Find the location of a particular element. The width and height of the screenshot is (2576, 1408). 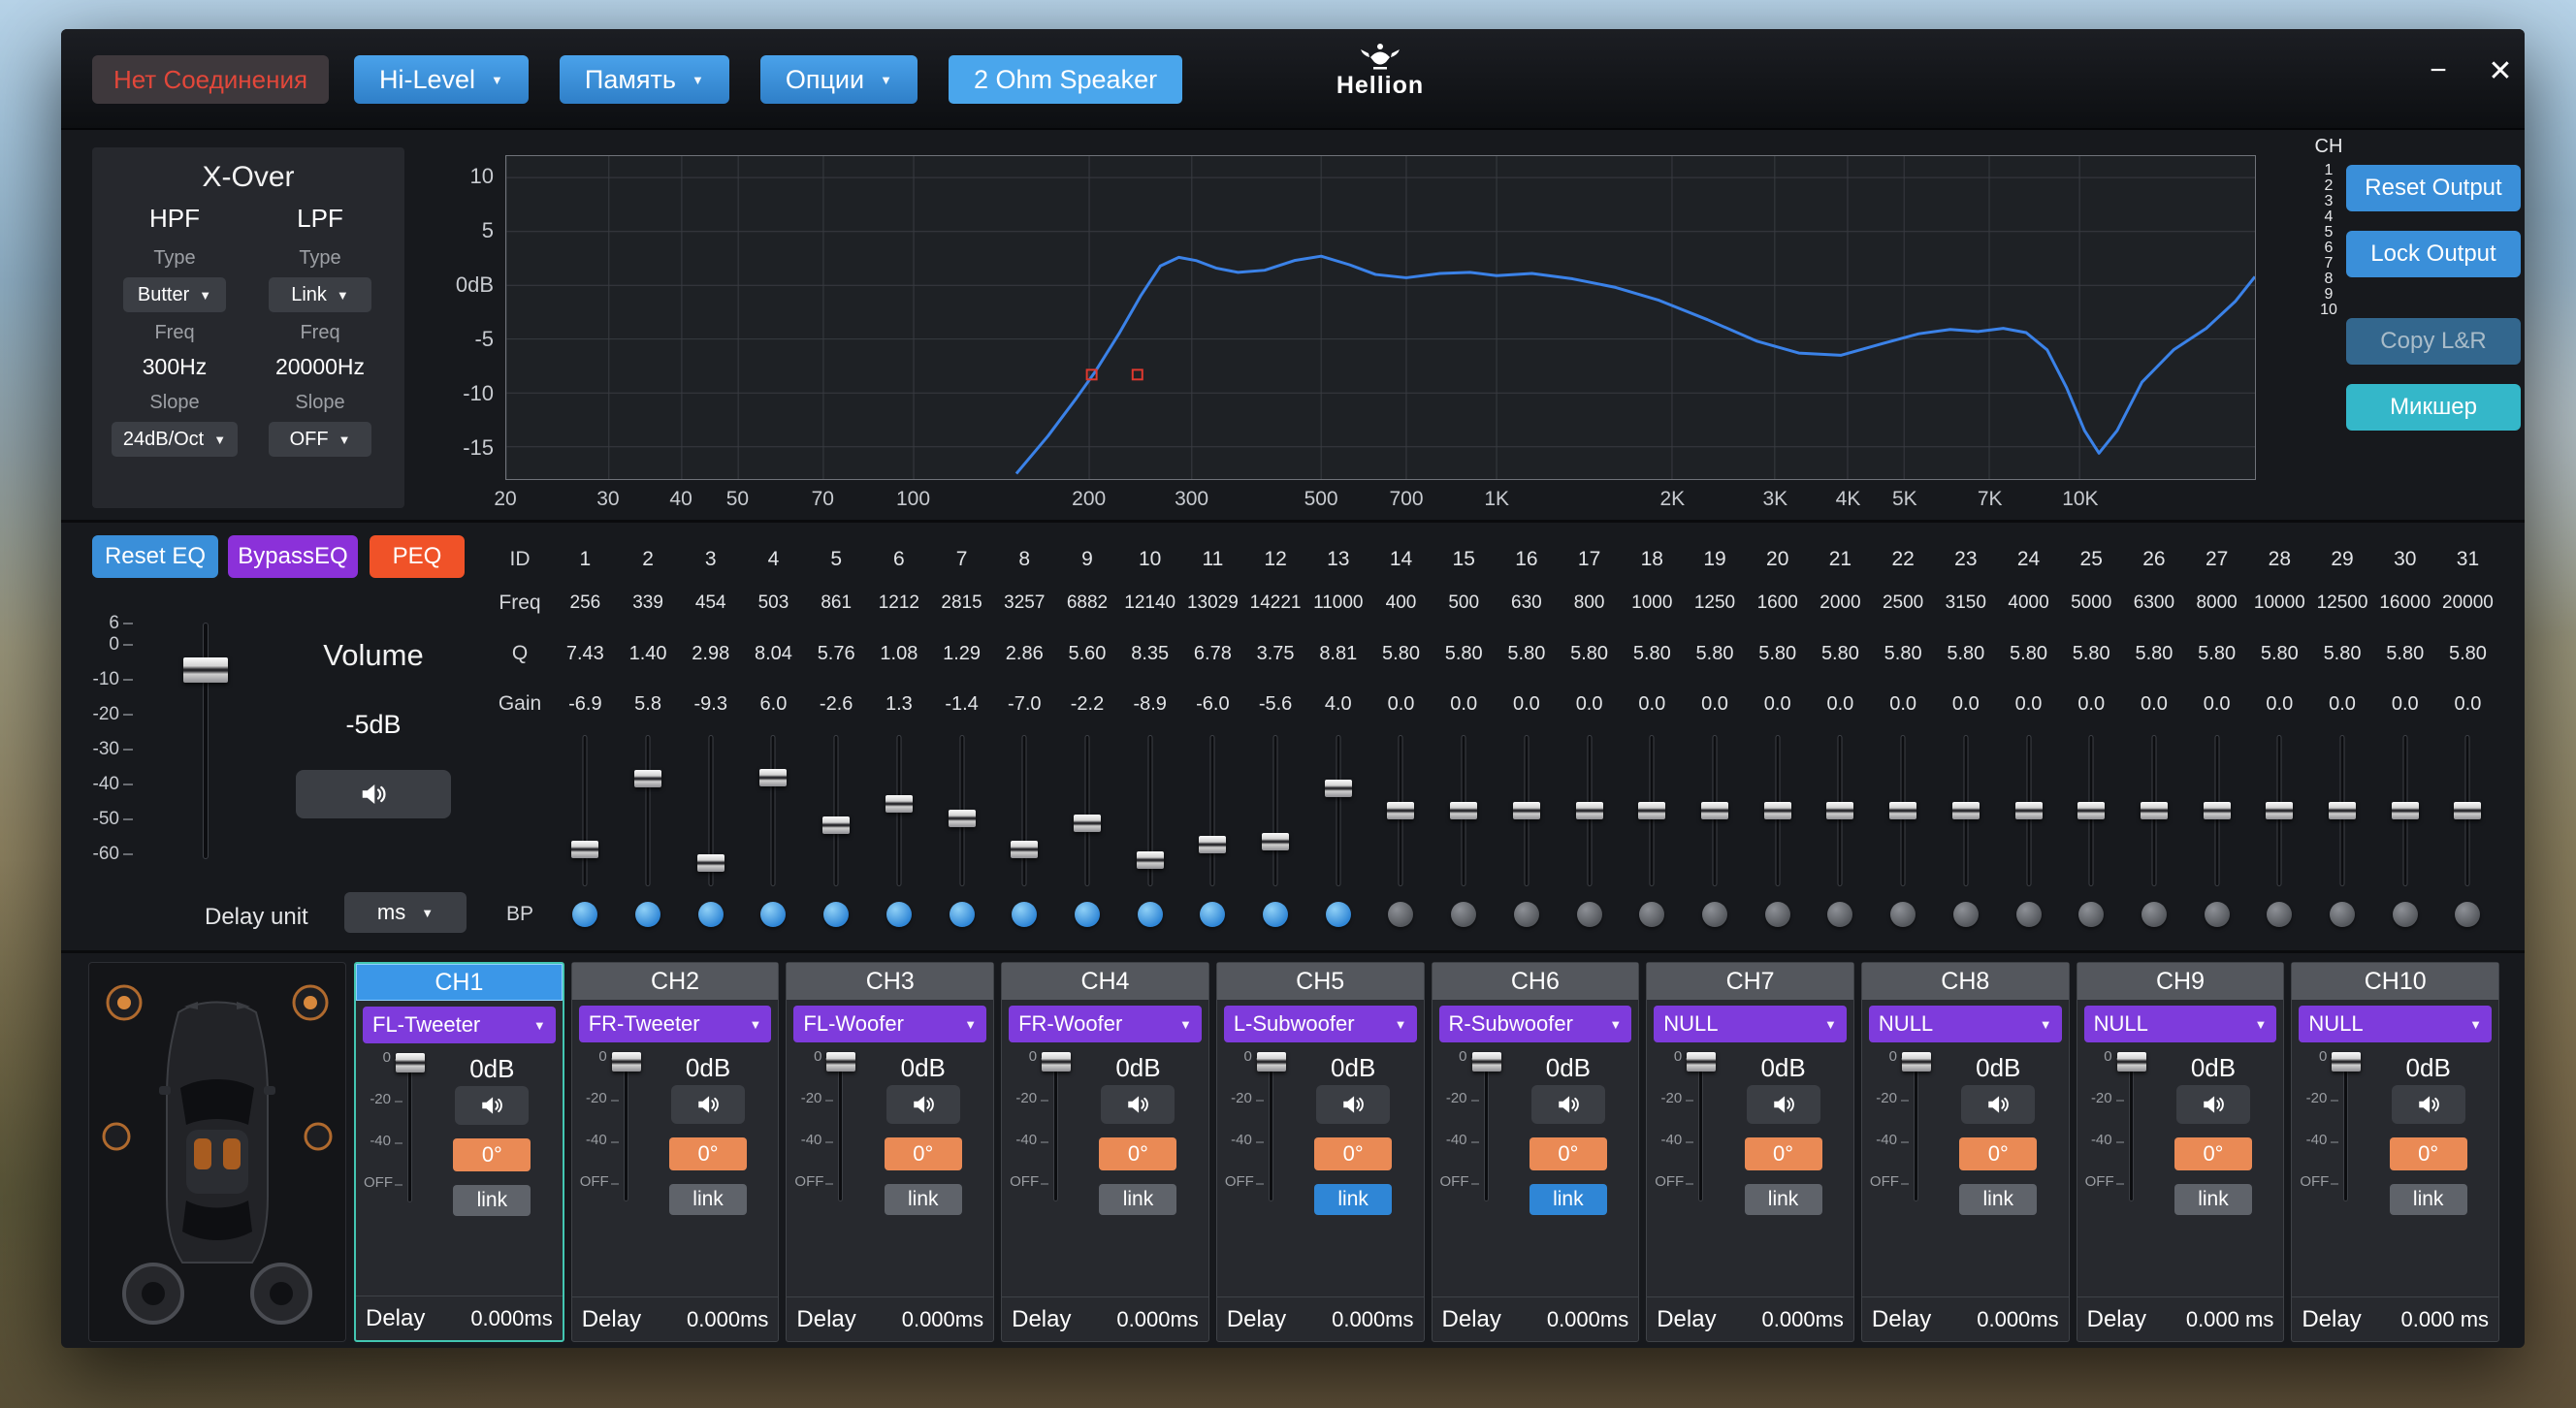

speaker-mode-button: 2 Ohm Speaker is located at coordinates (1065, 79).